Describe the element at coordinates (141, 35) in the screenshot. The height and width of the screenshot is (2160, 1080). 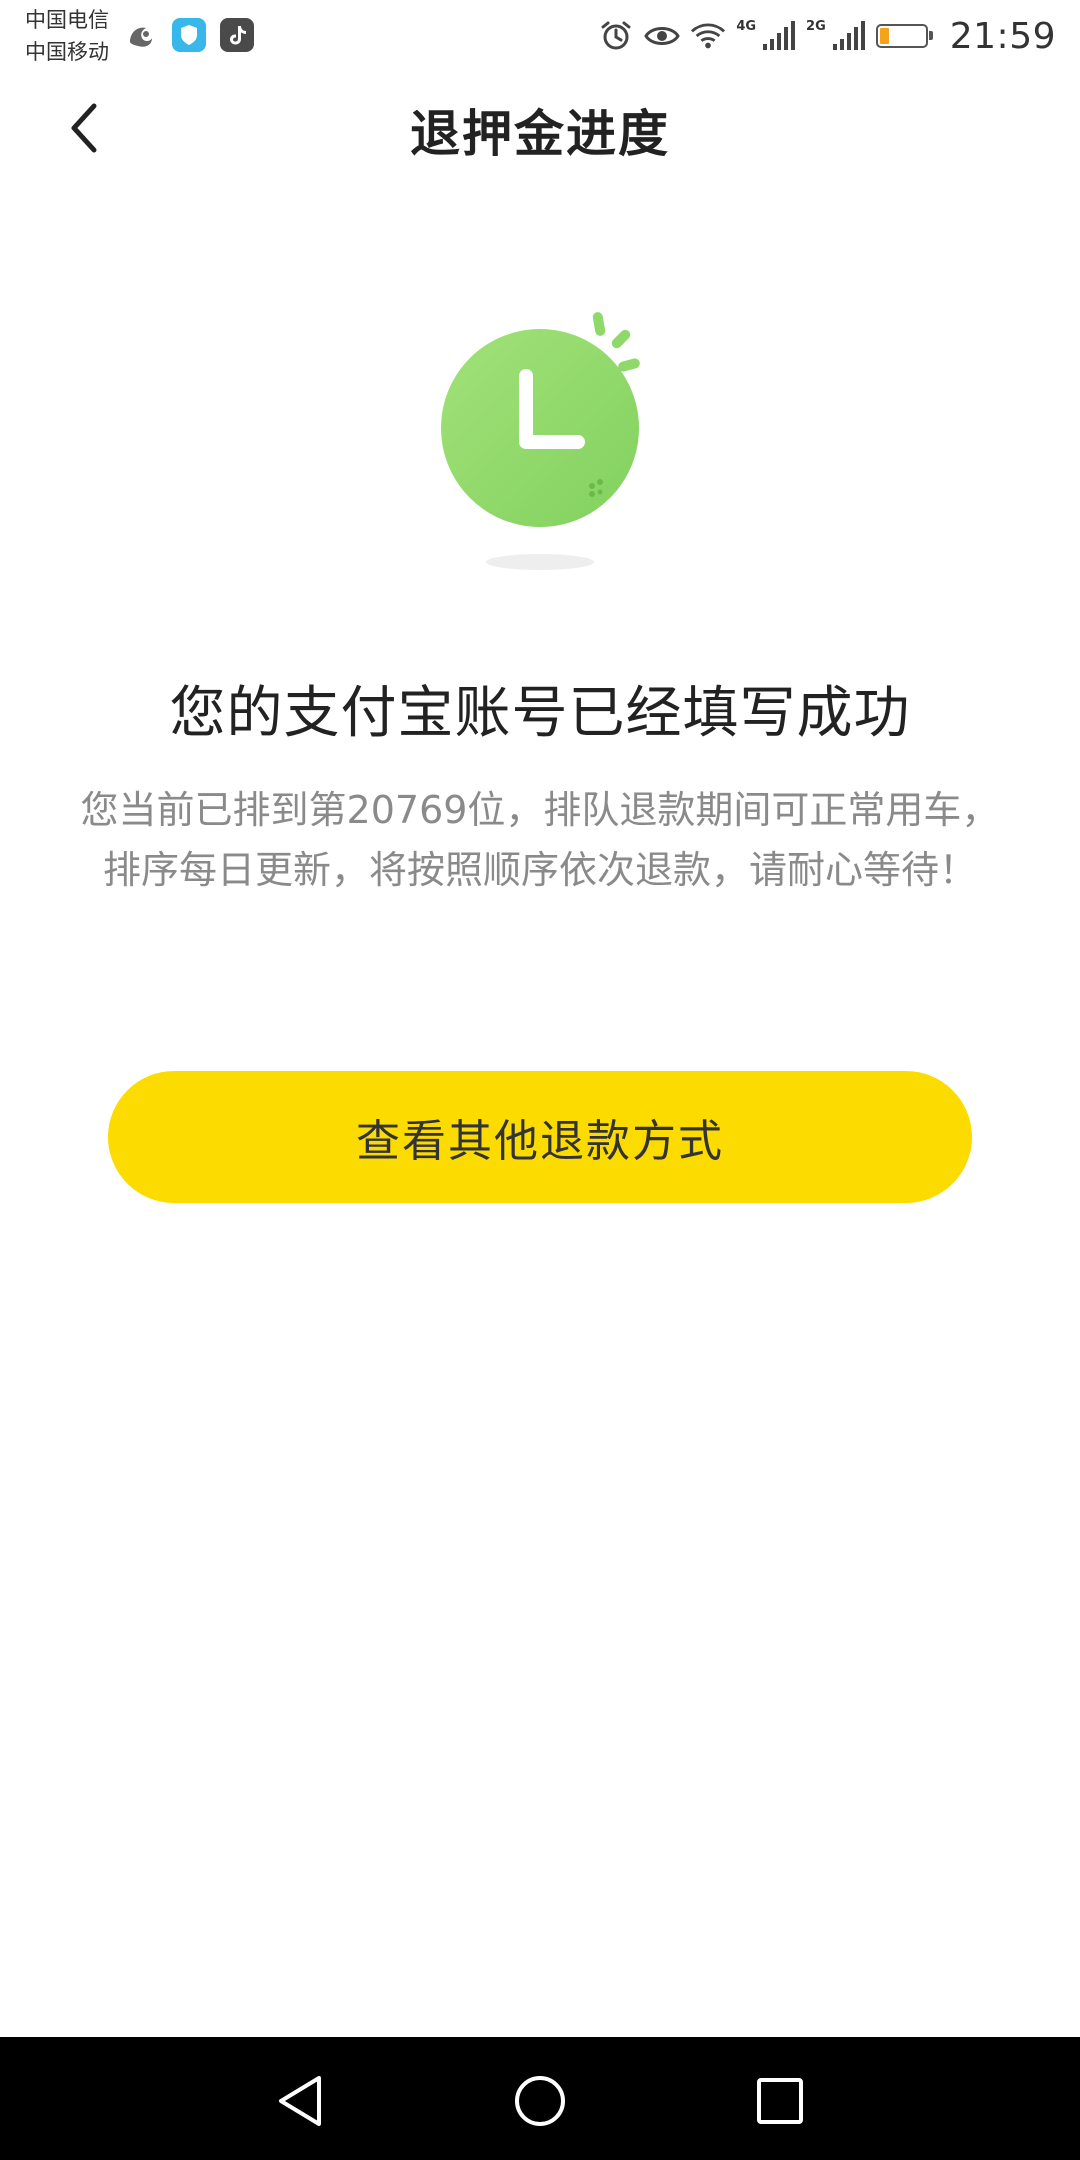
I see `uc-browser-icon` at that location.